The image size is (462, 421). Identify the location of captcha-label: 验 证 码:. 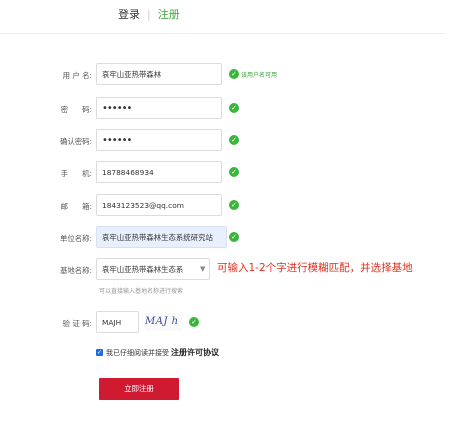
(77, 323).